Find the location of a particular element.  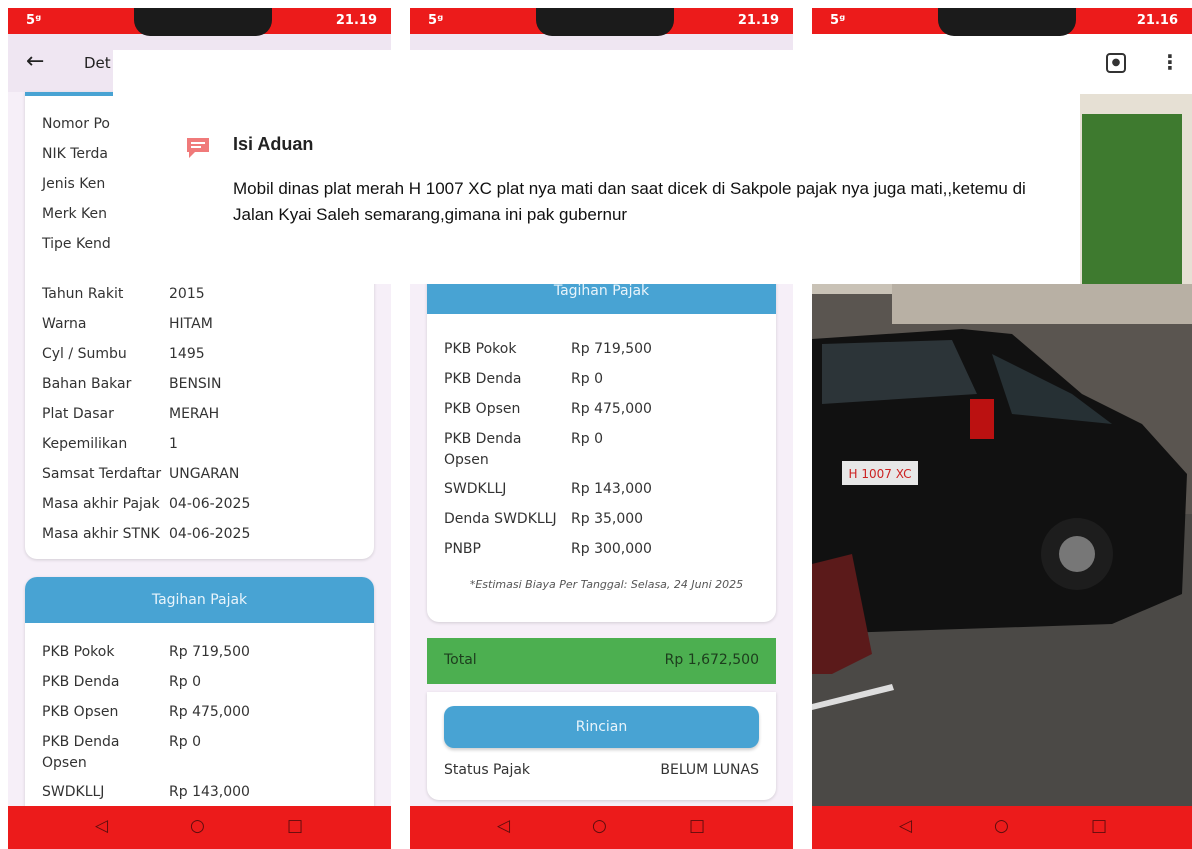

tax-value: Rp 300,000 is located at coordinates (611, 549).